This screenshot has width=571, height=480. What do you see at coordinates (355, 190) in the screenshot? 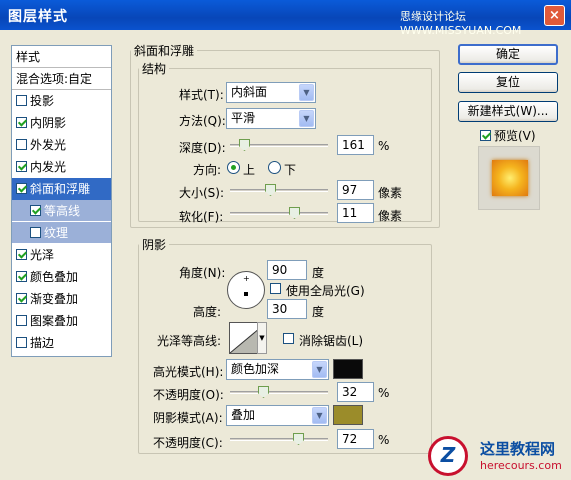
I see `size-input: 97` at bounding box center [355, 190].